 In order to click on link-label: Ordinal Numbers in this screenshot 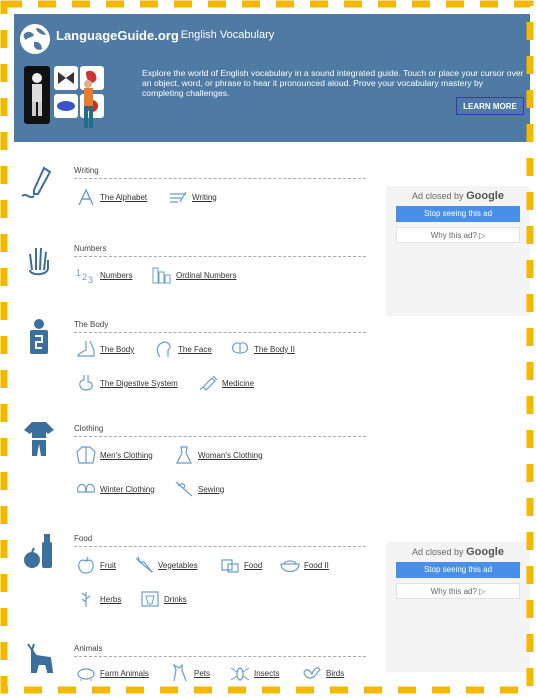, I will do `click(206, 275)`.